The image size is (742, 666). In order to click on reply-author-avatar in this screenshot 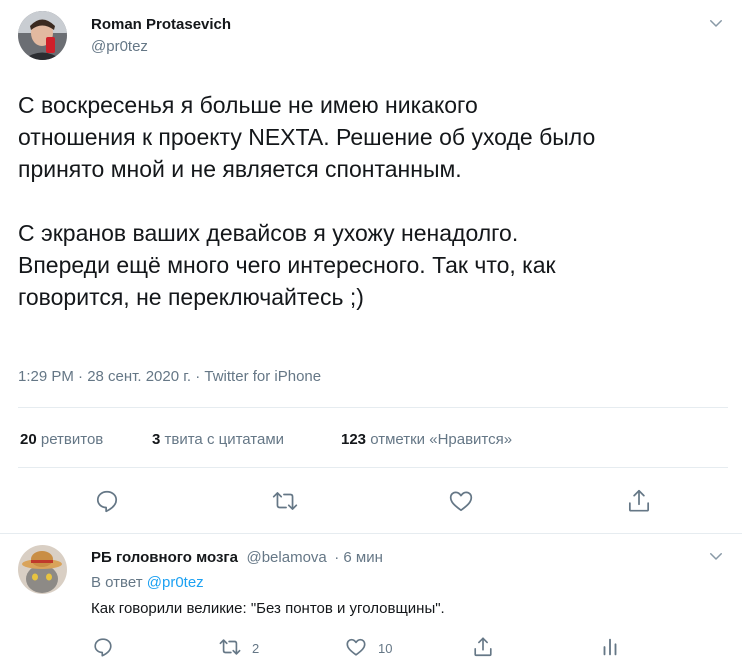, I will do `click(42, 569)`.